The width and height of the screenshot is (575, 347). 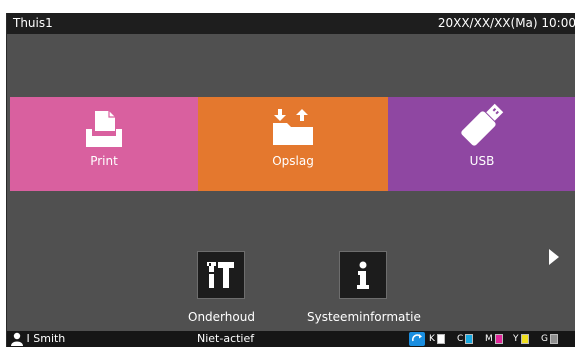 What do you see at coordinates (460, 339) in the screenshot?
I see `ink-c-label: C` at bounding box center [460, 339].